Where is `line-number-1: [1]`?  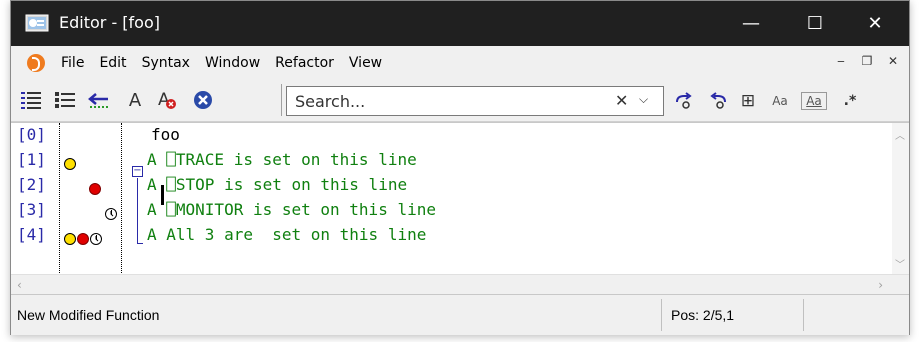
line-number-1: [1] is located at coordinates (31, 159).